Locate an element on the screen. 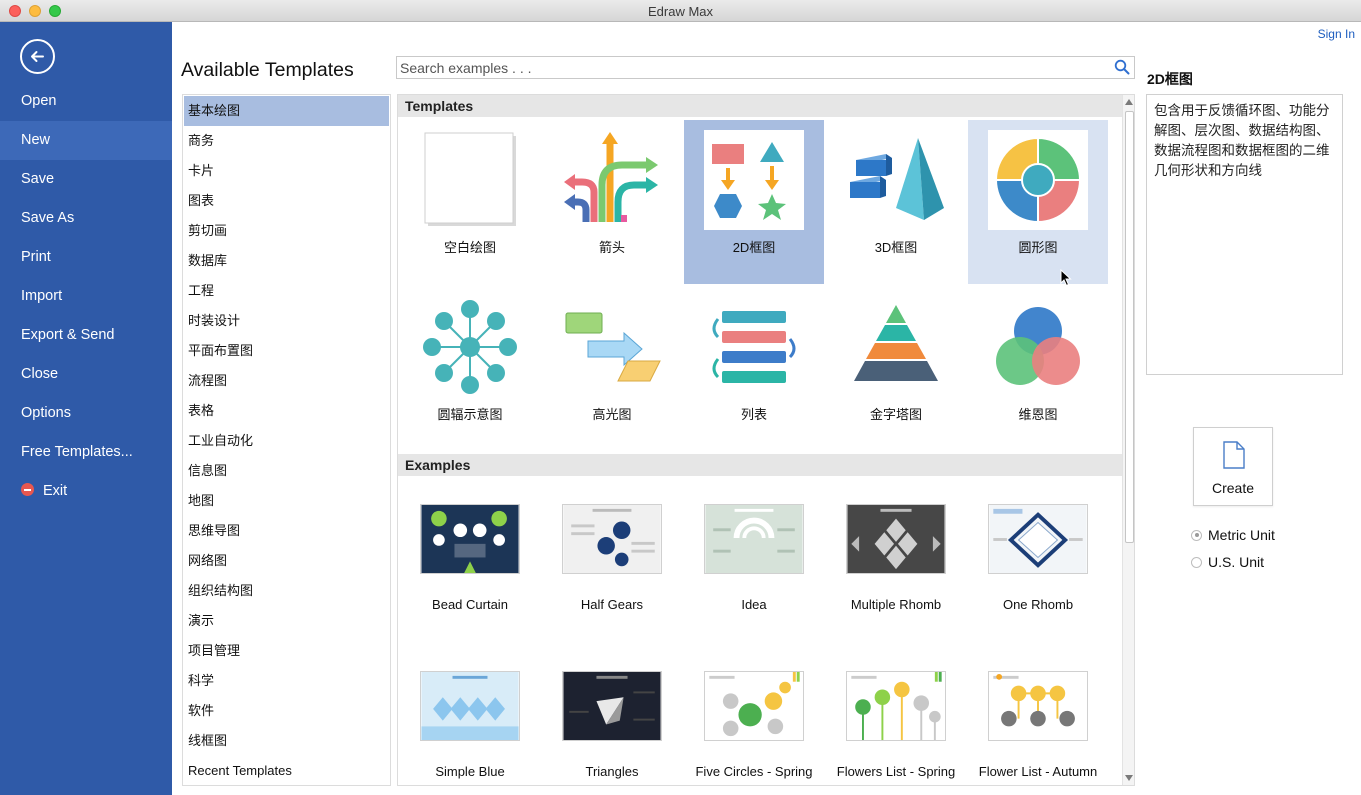 The width and height of the screenshot is (1361, 795). nav-item-exit: Exit is located at coordinates (86, 491).